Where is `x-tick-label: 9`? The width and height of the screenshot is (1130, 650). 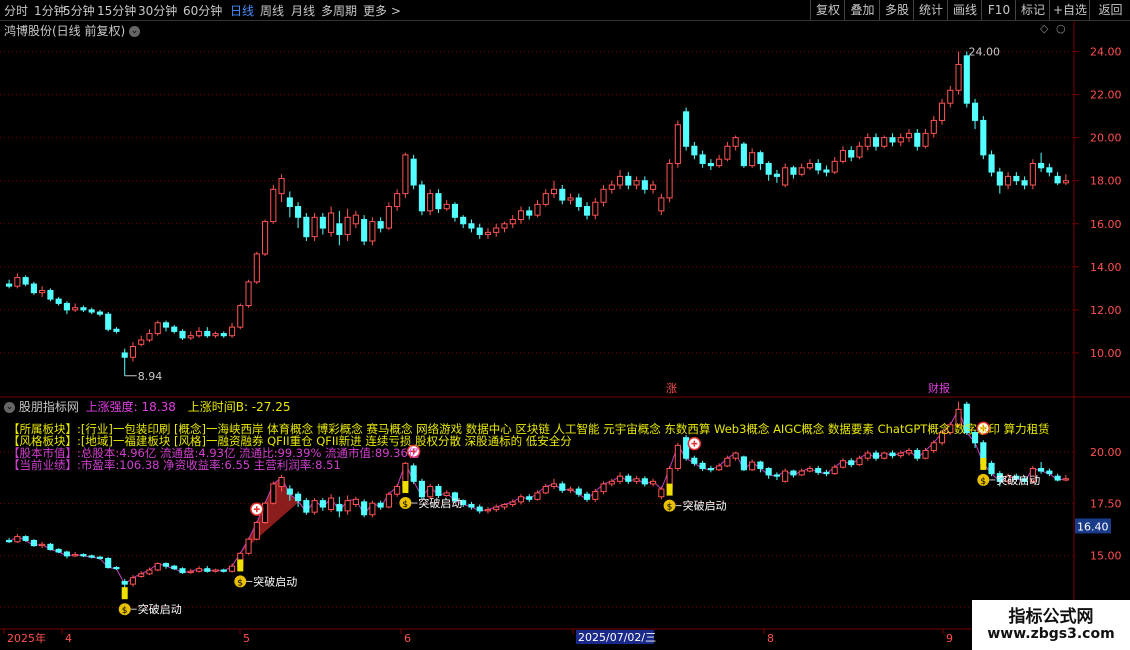 x-tick-label: 9 is located at coordinates (949, 638).